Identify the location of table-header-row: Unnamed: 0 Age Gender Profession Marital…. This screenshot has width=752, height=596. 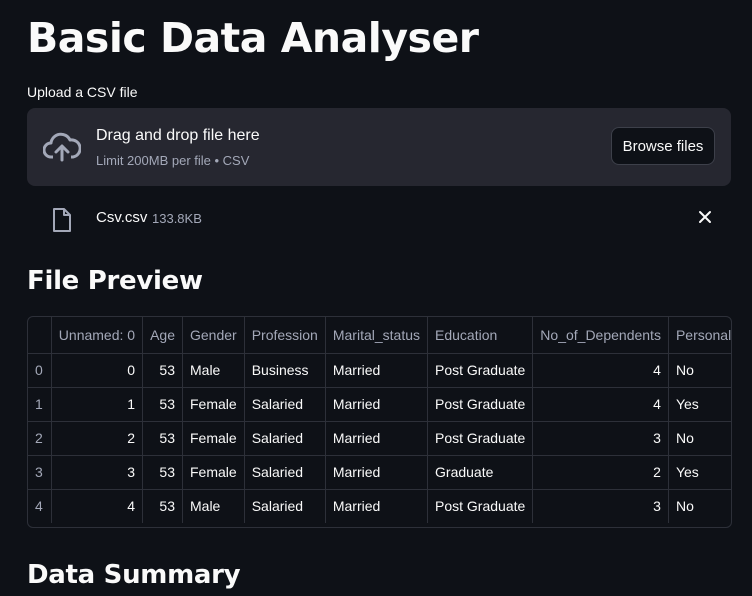
(379, 335).